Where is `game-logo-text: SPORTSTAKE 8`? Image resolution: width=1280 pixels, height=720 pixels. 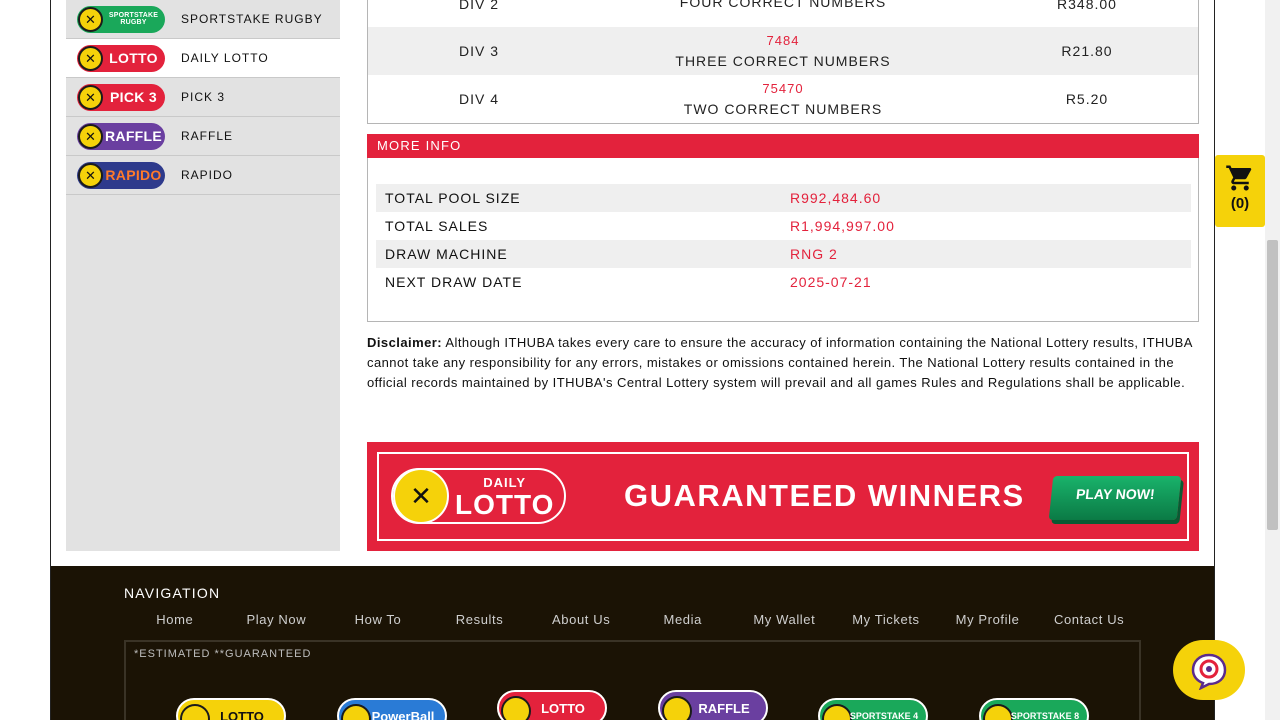 game-logo-text: SPORTSTAKE 8 is located at coordinates (1045, 715).